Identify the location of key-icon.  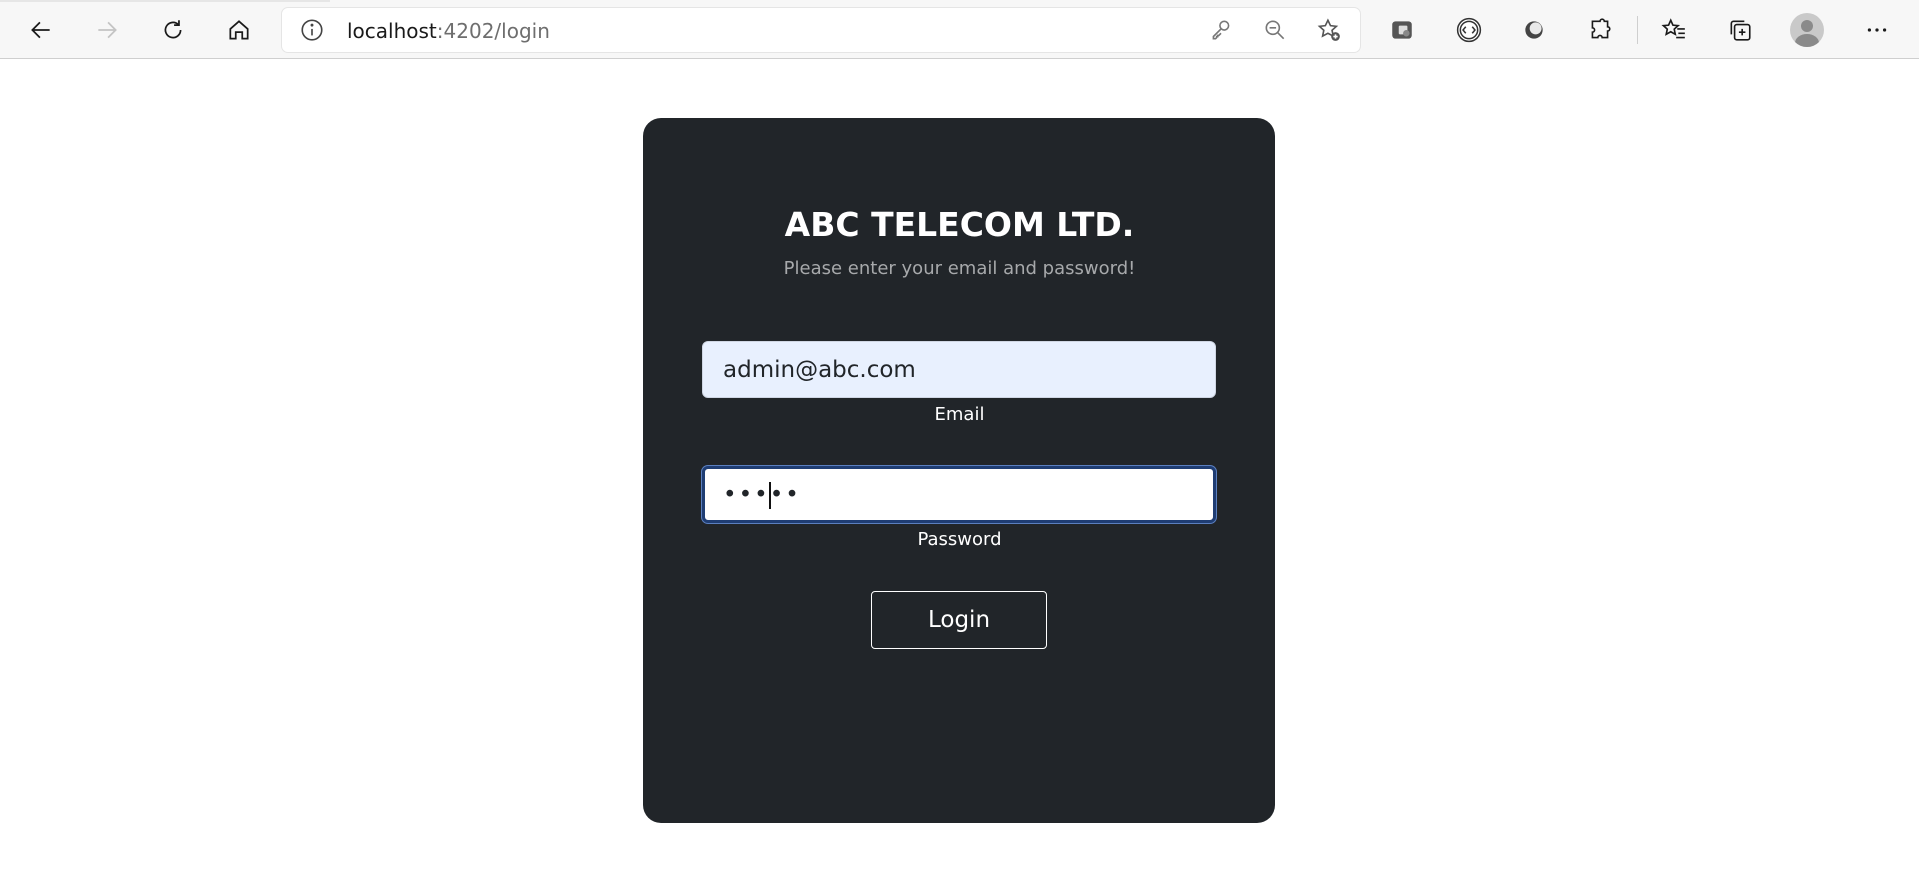
(1221, 30).